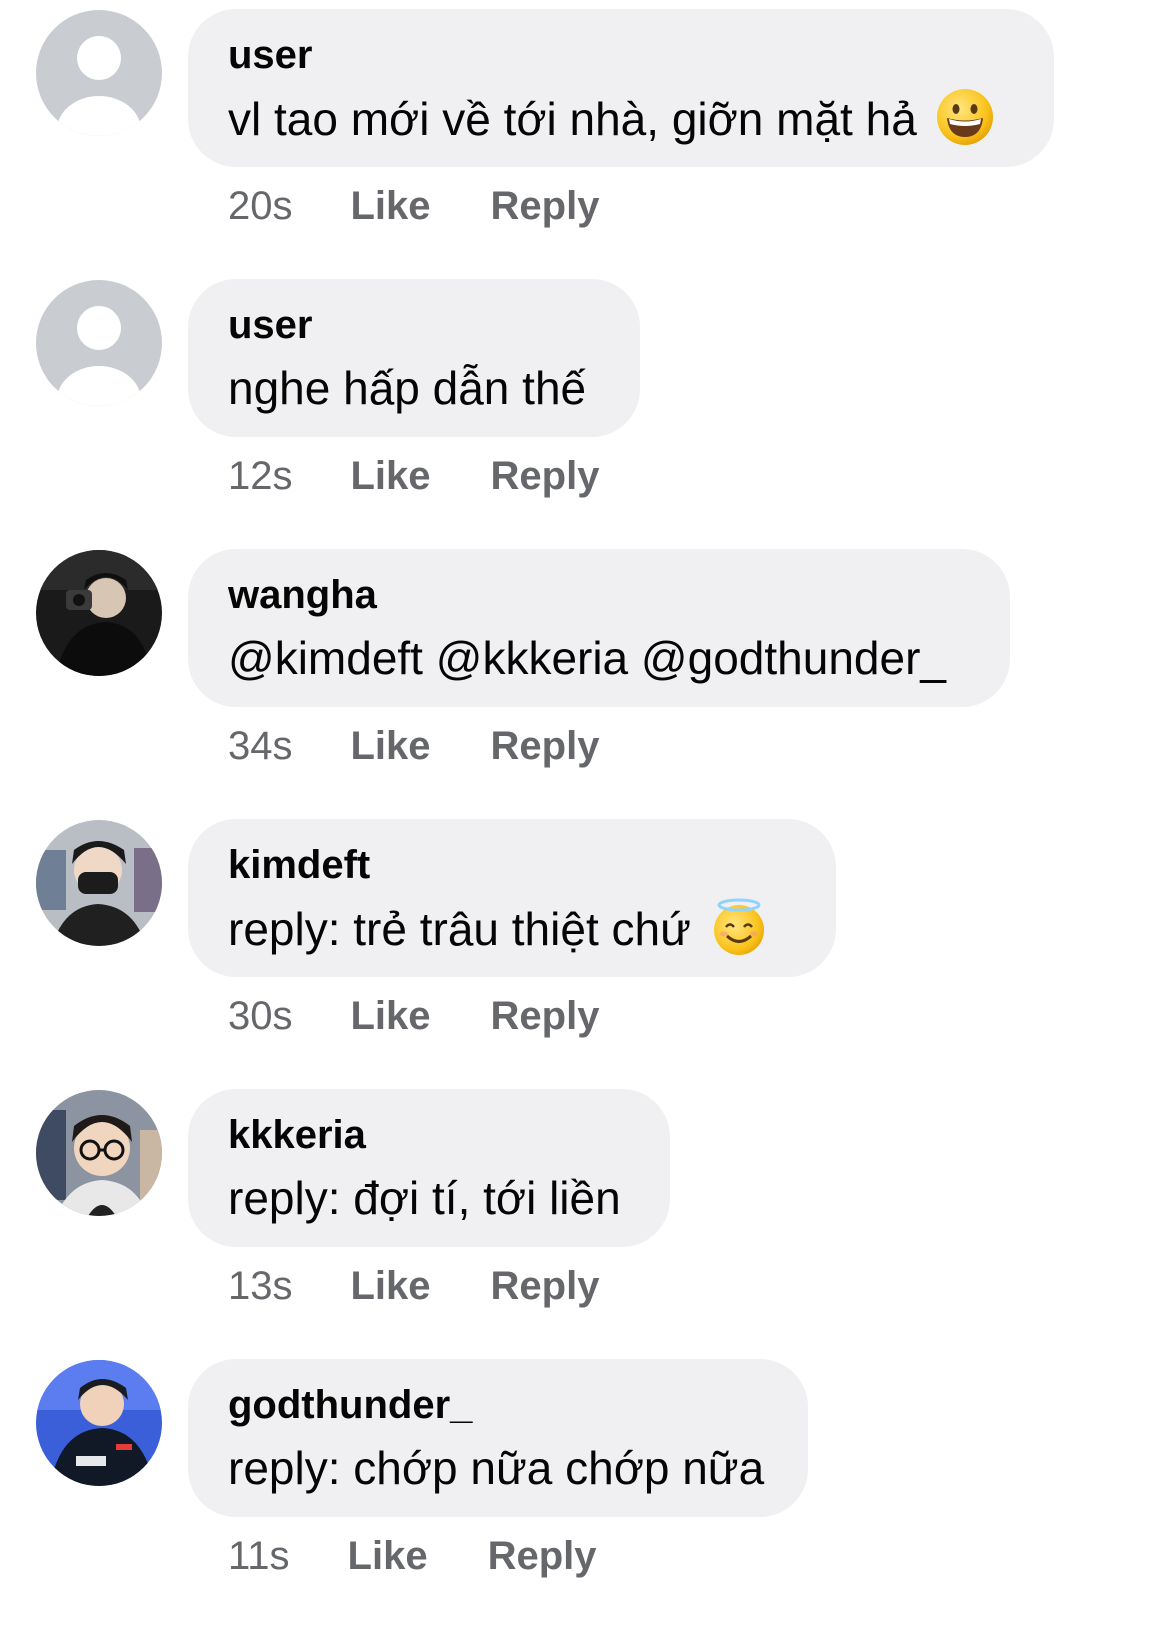 This screenshot has height=1636, width=1169. I want to click on smiling-face-with-halo-icon, so click(738, 926).